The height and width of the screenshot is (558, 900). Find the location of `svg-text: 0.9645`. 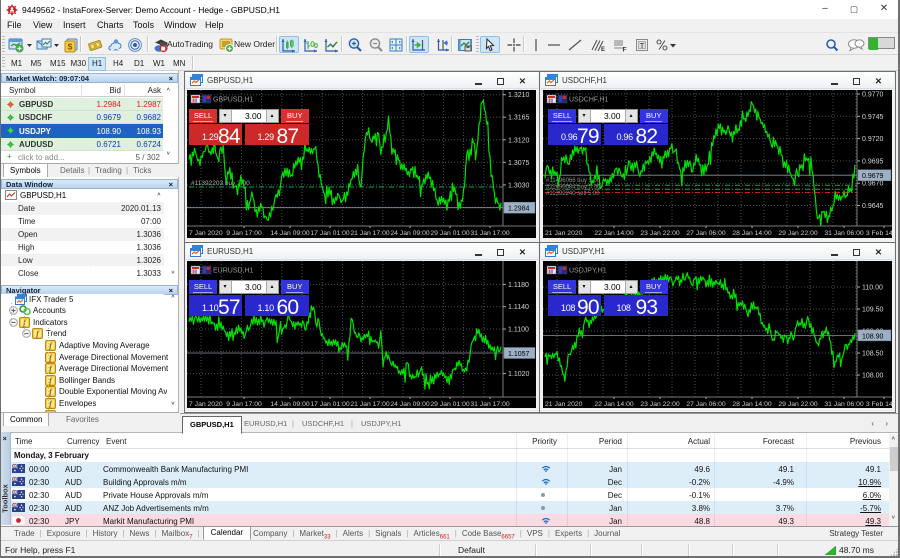

svg-text: 0.9645 is located at coordinates (873, 206).